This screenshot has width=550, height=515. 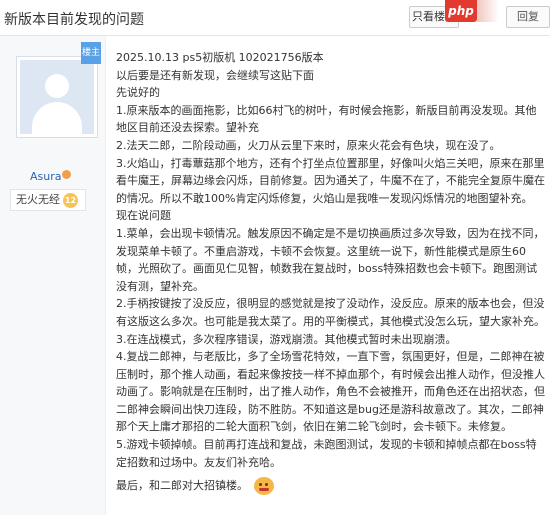 I want to click on username-link: Asura, so click(x=46, y=176).